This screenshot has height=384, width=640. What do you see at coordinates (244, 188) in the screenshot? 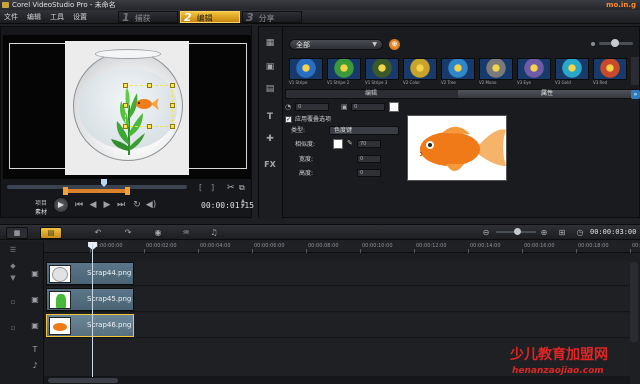
I see `enlarge-icon: ⧉` at bounding box center [244, 188].